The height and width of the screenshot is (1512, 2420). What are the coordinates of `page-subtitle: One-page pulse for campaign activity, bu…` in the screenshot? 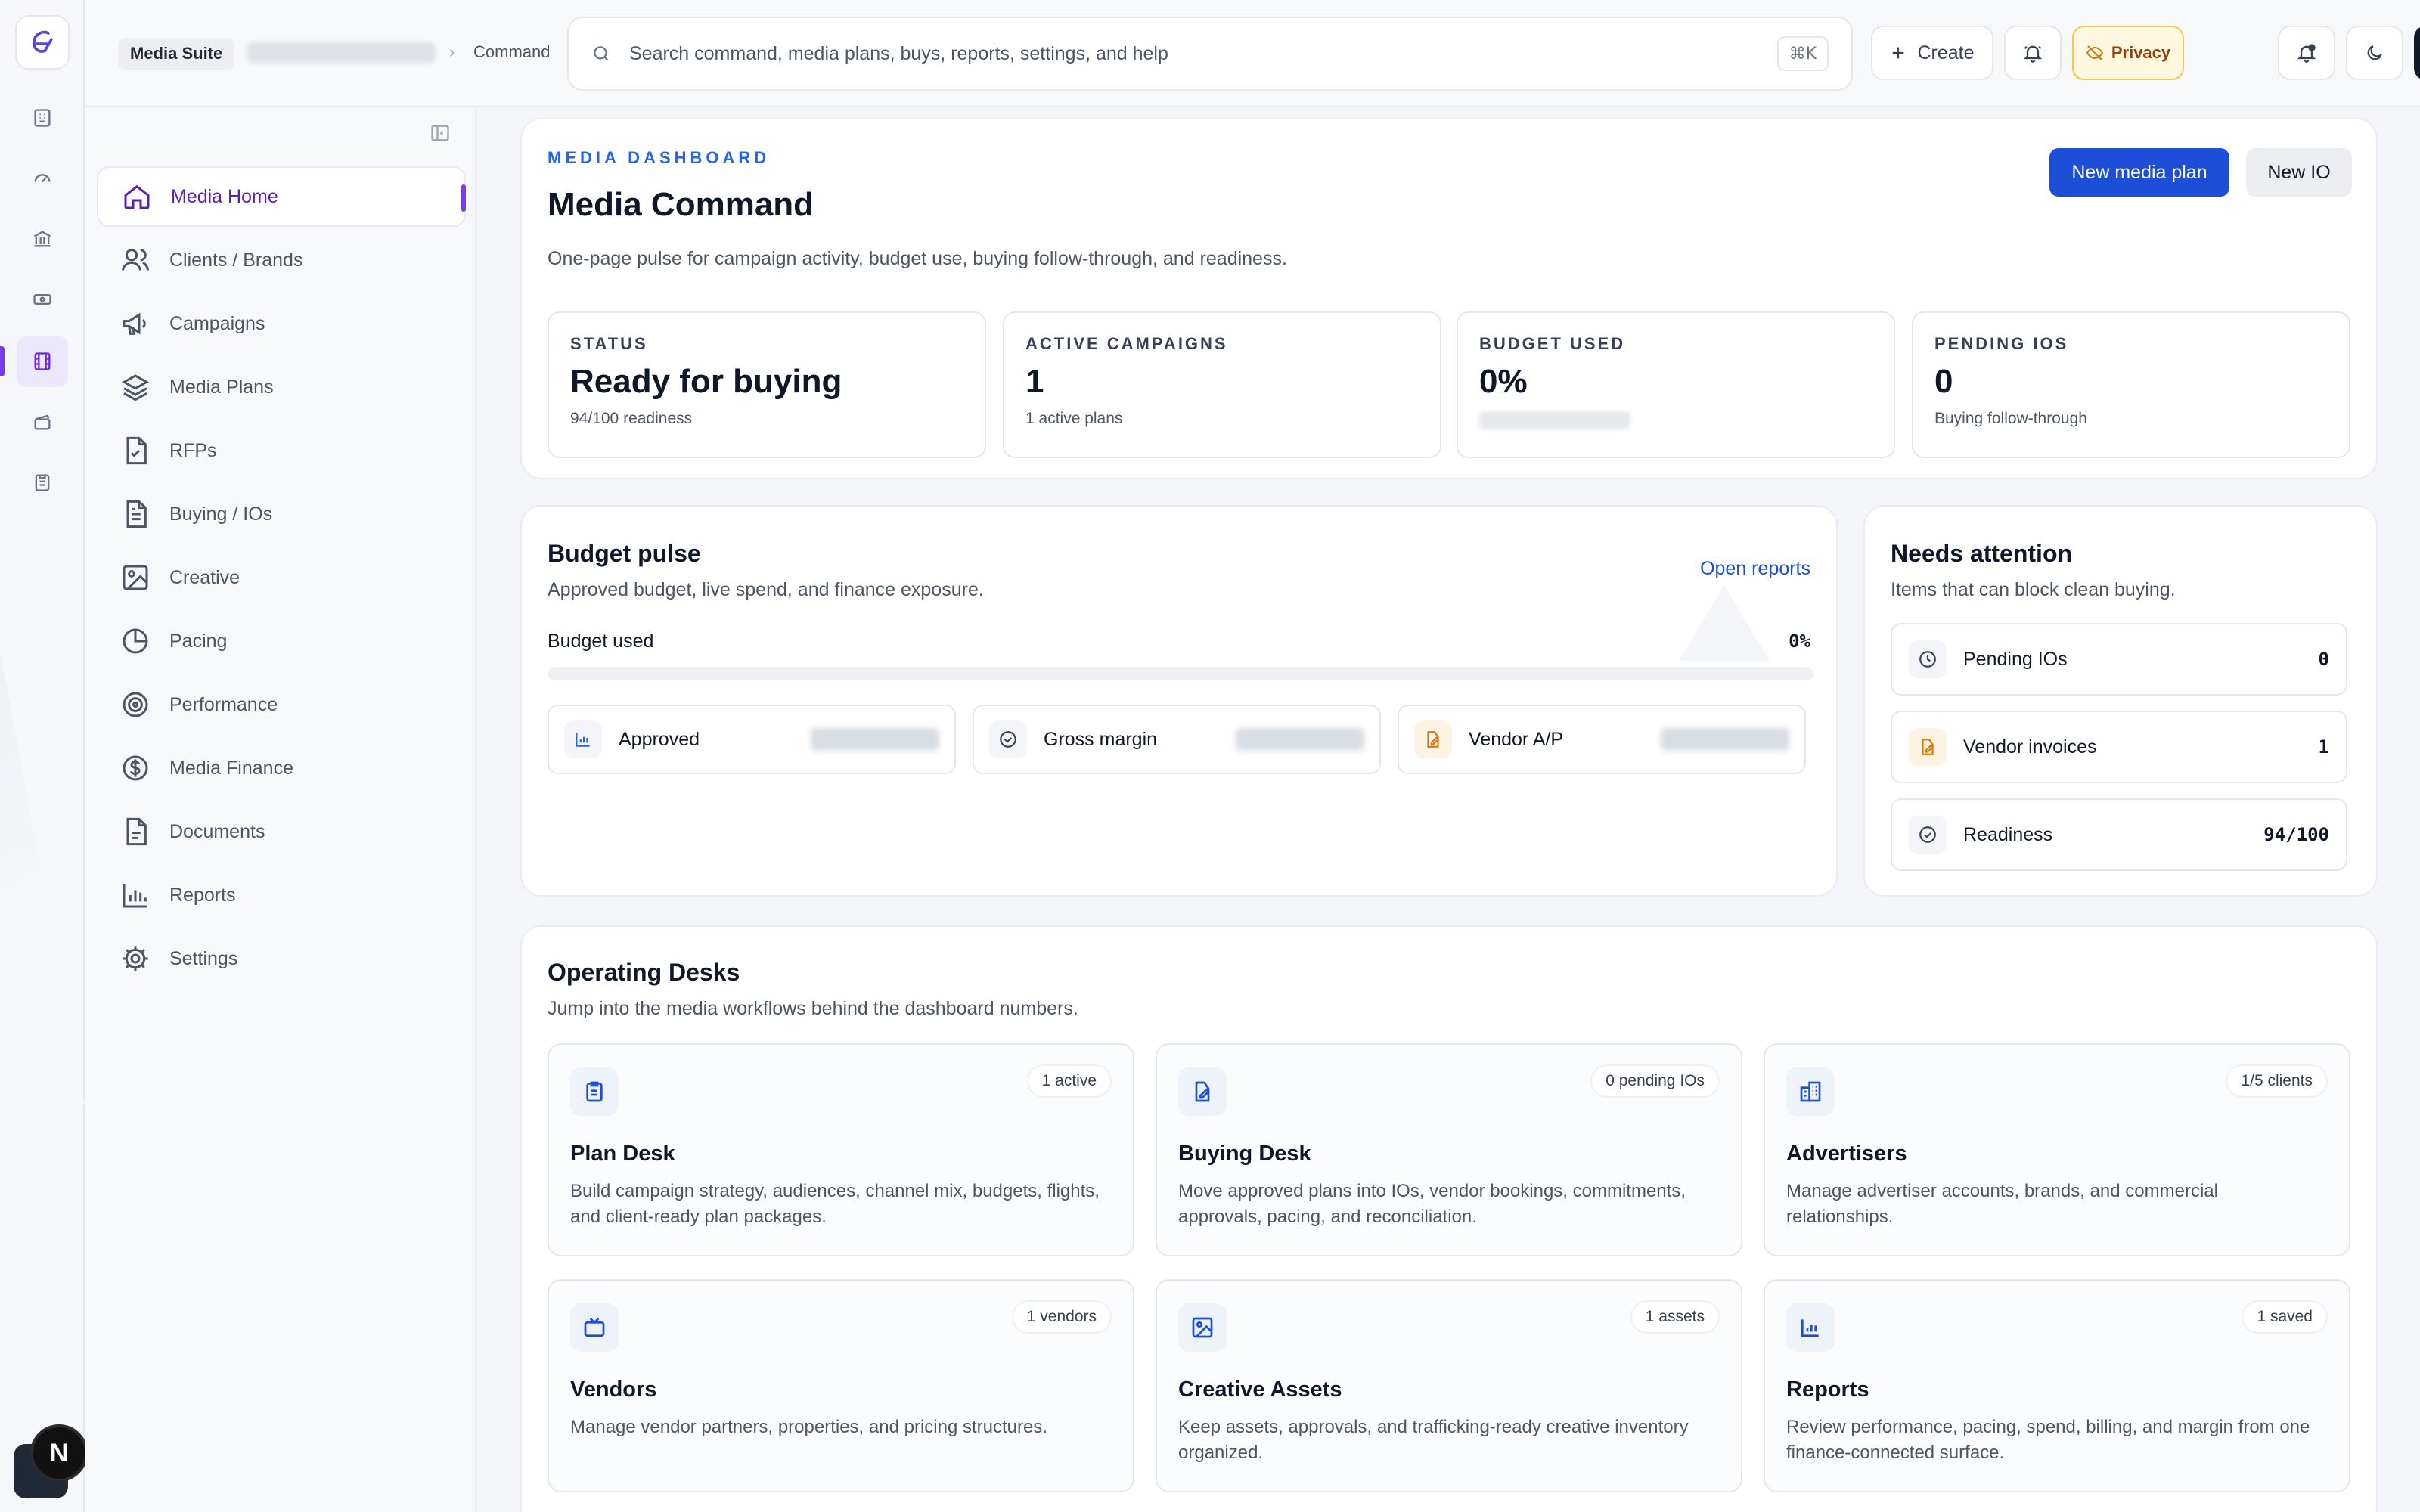 It's located at (917, 258).